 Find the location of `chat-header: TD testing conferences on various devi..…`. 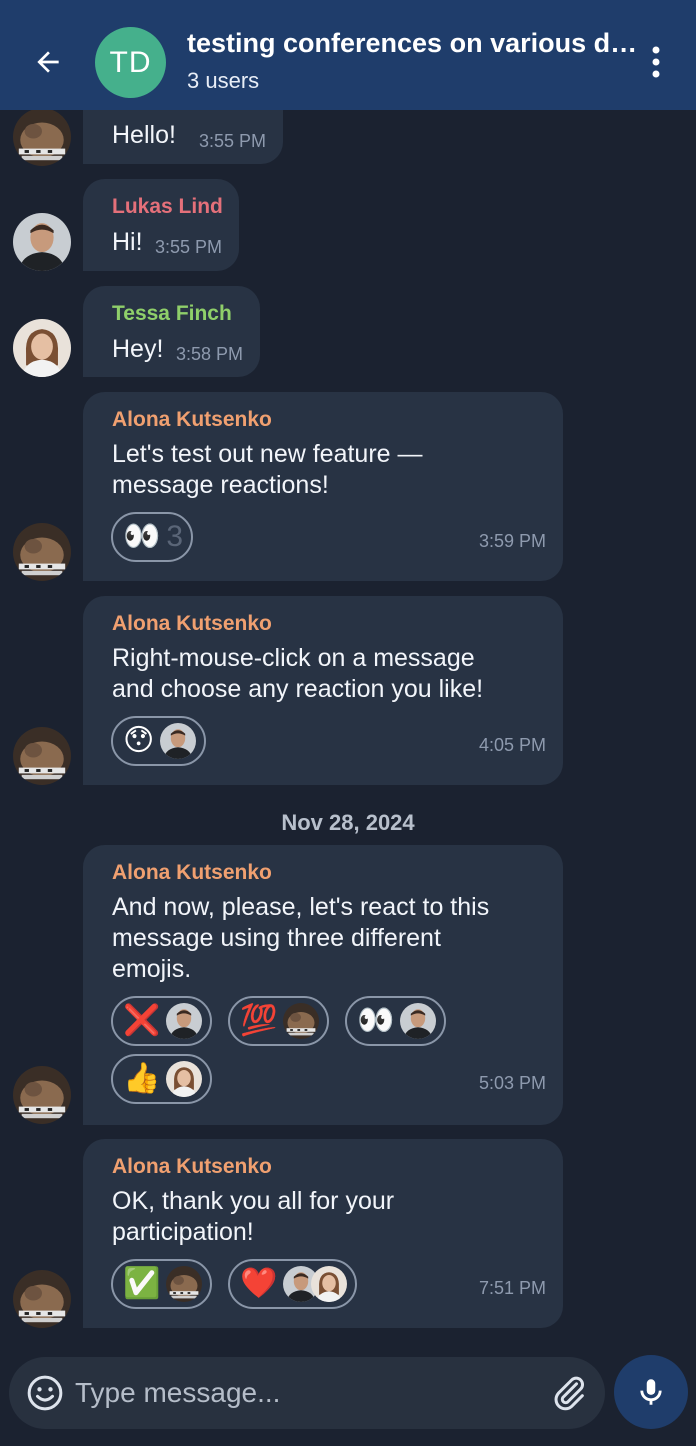

chat-header: TD testing conferences on various devi..… is located at coordinates (348, 55).